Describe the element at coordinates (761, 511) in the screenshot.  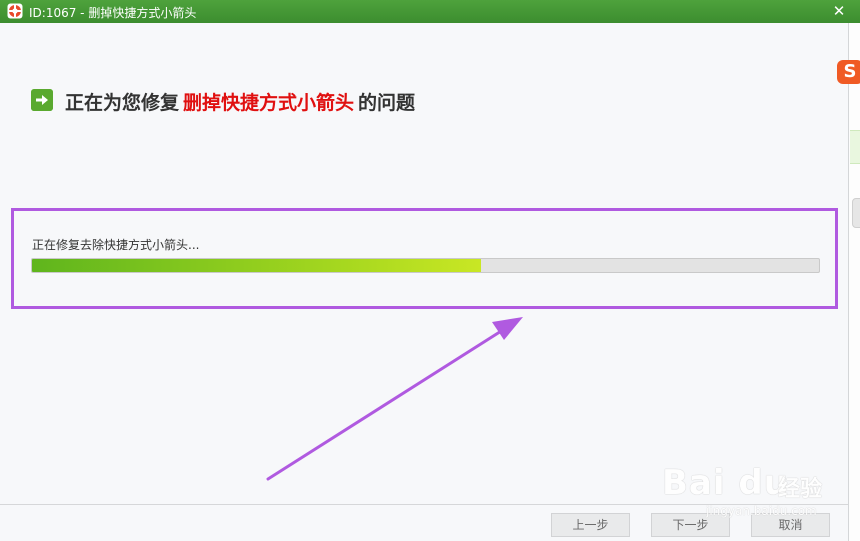
I see `watermark-url: jingyan.baidu.com` at that location.